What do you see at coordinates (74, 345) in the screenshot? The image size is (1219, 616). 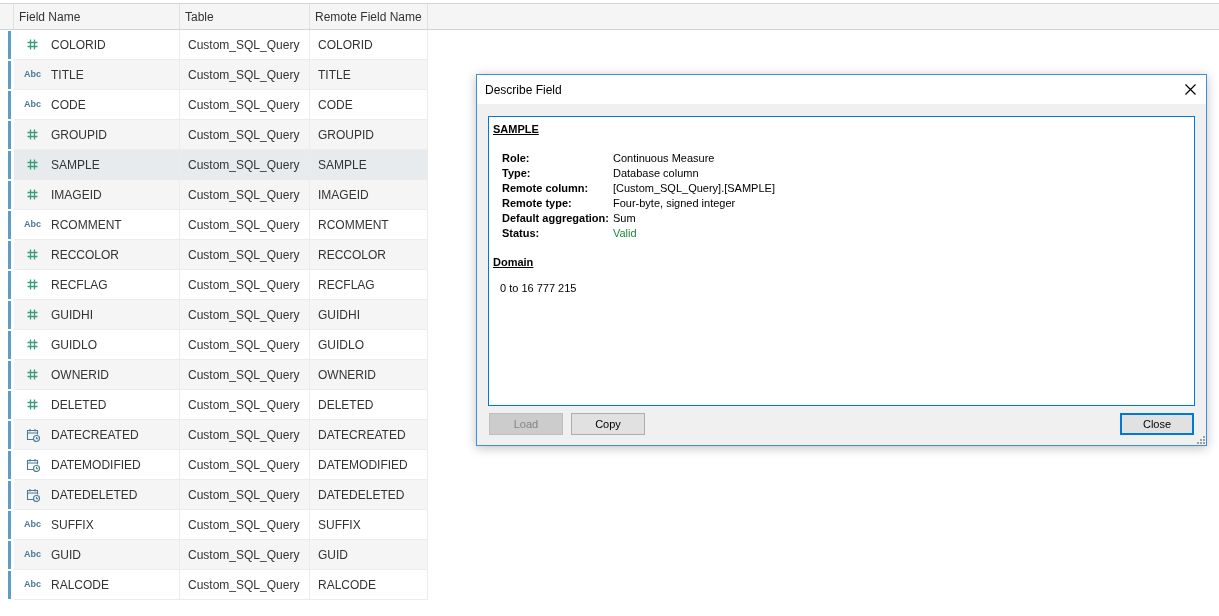 I see `field-name: GUIDLO` at bounding box center [74, 345].